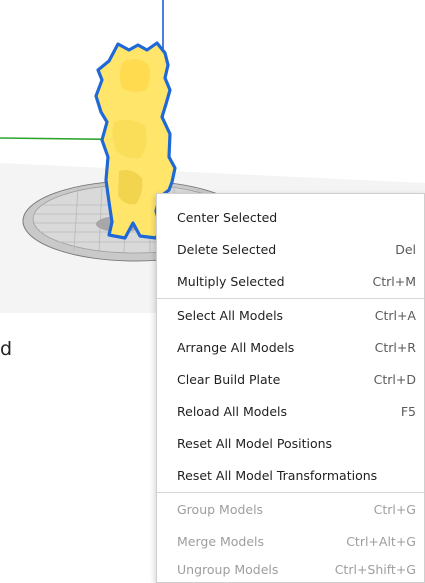 This screenshot has width=425, height=583. Describe the element at coordinates (231, 281) in the screenshot. I see `multiply-selected-label: Multiply Selected` at that location.